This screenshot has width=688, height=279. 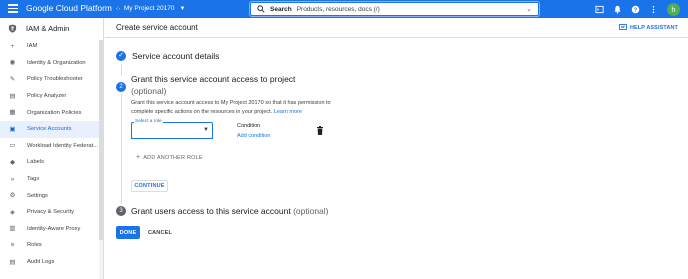 What do you see at coordinates (653, 27) in the screenshot?
I see `help-assistant-label: HELP ASSISTANT` at bounding box center [653, 27].